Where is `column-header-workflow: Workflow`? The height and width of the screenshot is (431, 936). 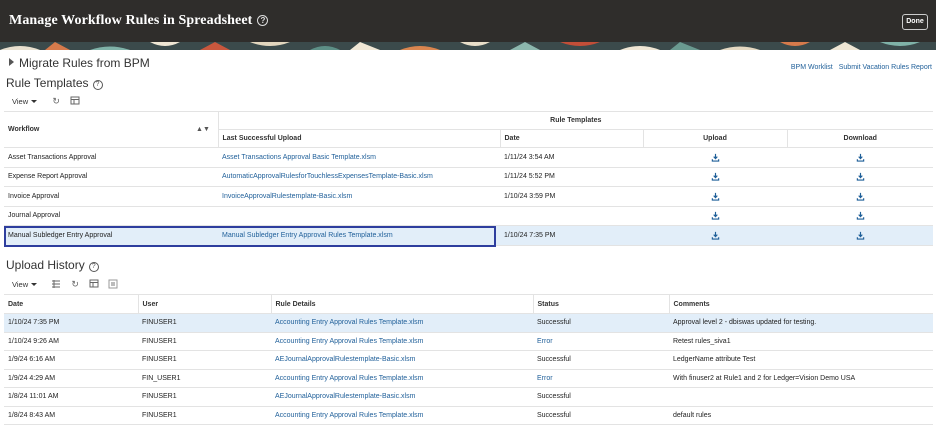 column-header-workflow: Workflow is located at coordinates (111, 129).